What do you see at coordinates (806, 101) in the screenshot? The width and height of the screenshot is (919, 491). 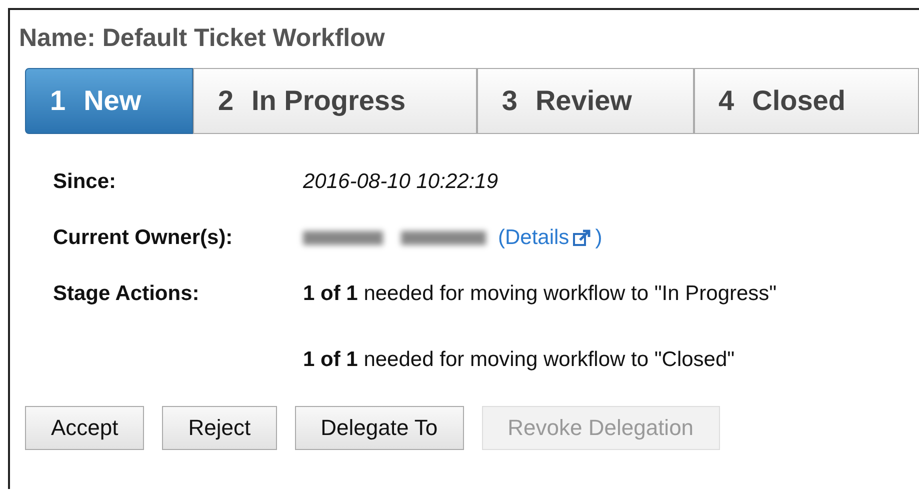 I see `stage-tab: 4 Closed` at bounding box center [806, 101].